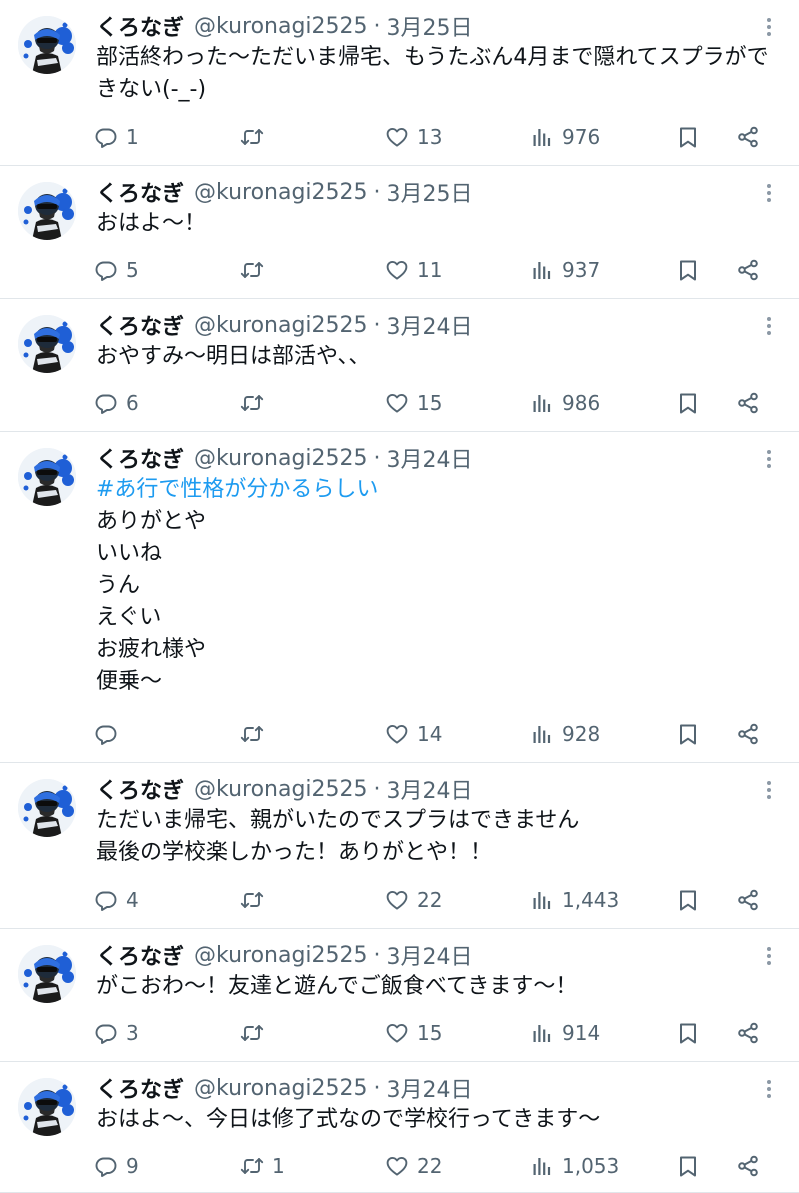  I want to click on reply-button, so click(110, 734).